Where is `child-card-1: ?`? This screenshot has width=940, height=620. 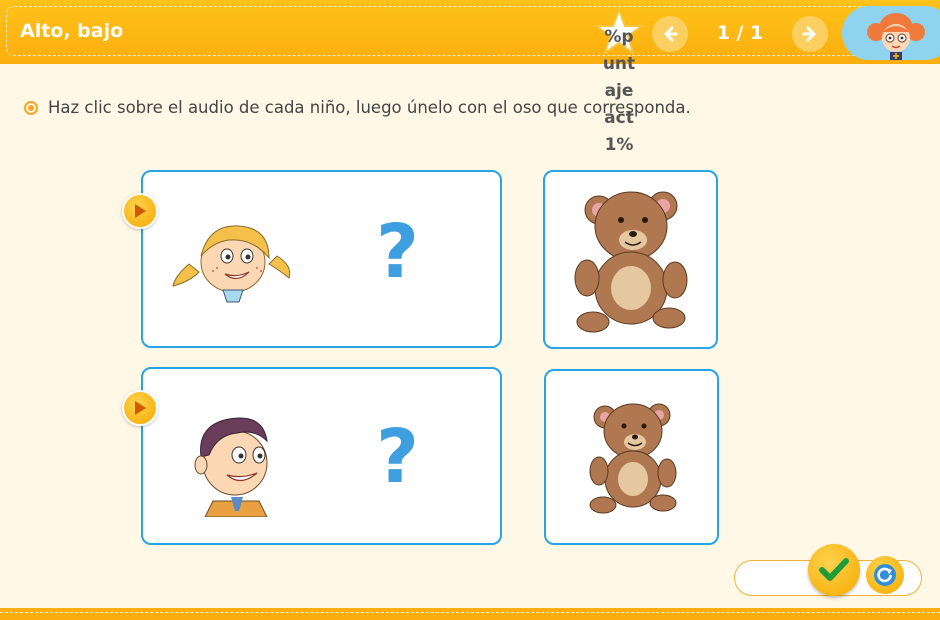
child-card-1: ? is located at coordinates (321, 259).